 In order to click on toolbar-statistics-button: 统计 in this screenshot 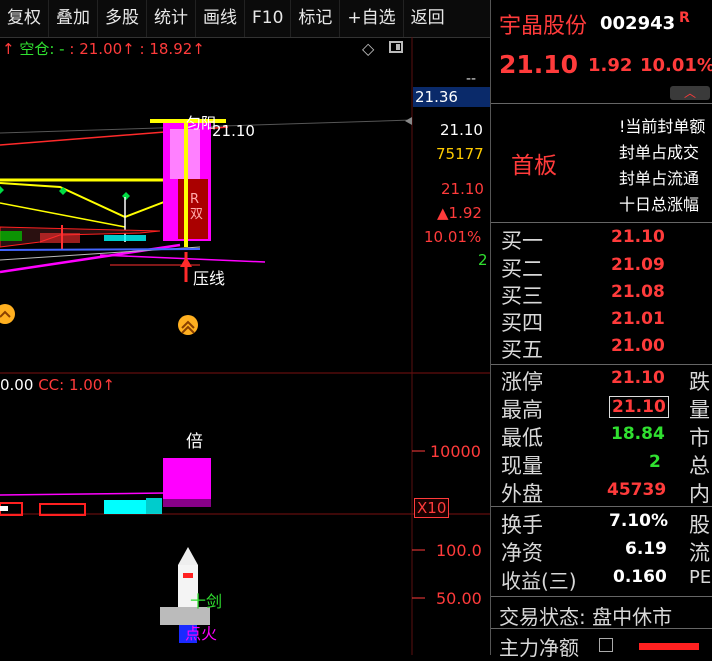, I will do `click(170, 18)`.